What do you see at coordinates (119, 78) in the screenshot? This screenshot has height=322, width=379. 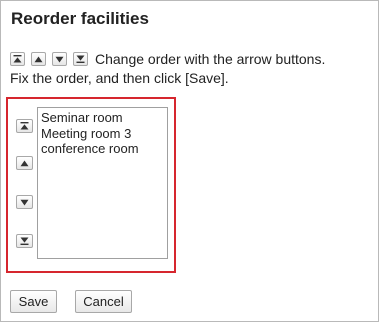 I see `instruction-line-2: Fix the order, and then click [Save].` at bounding box center [119, 78].